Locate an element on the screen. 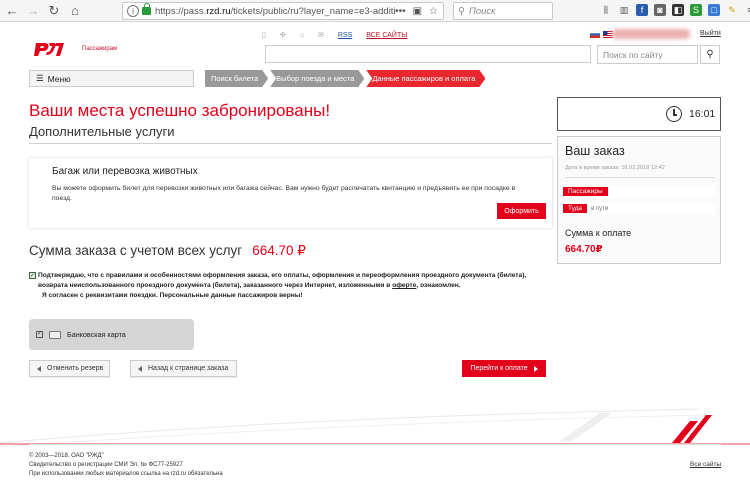 This screenshot has height=487, width=750. breadcrumb-step-search: Поиск билета is located at coordinates (236, 78).